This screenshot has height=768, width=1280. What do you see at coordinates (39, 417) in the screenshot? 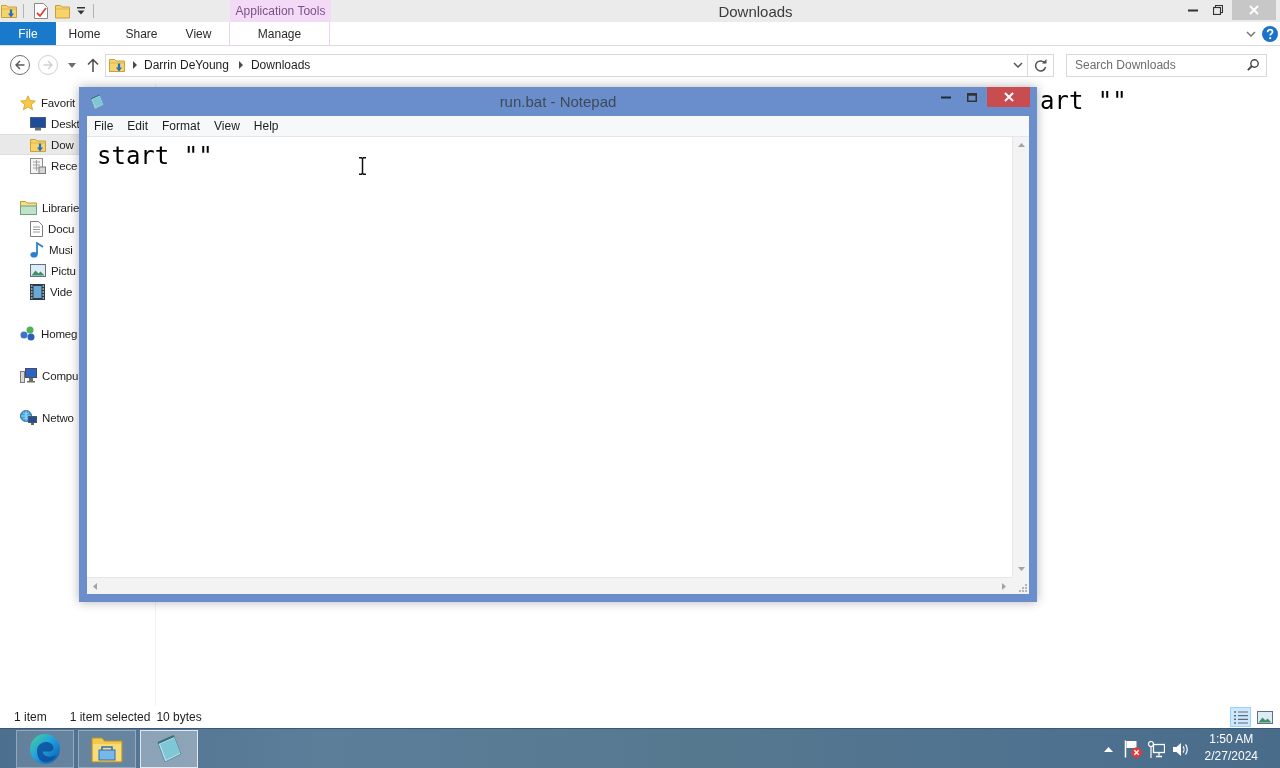
I see `nav-item: Netwo` at bounding box center [39, 417].